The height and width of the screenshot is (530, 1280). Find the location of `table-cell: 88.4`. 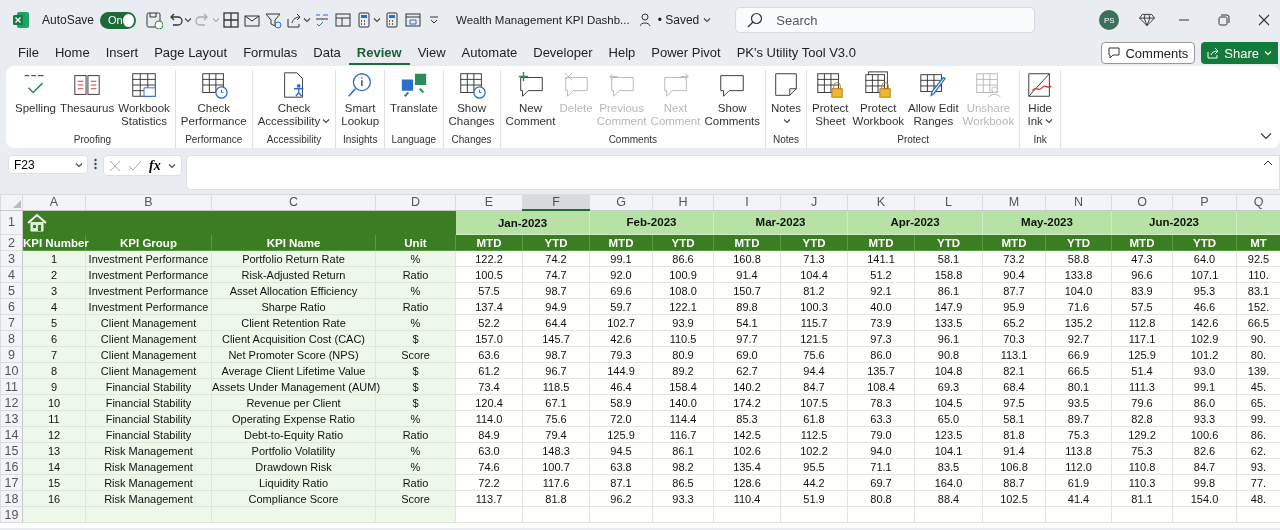

table-cell: 88.4 is located at coordinates (948, 498).